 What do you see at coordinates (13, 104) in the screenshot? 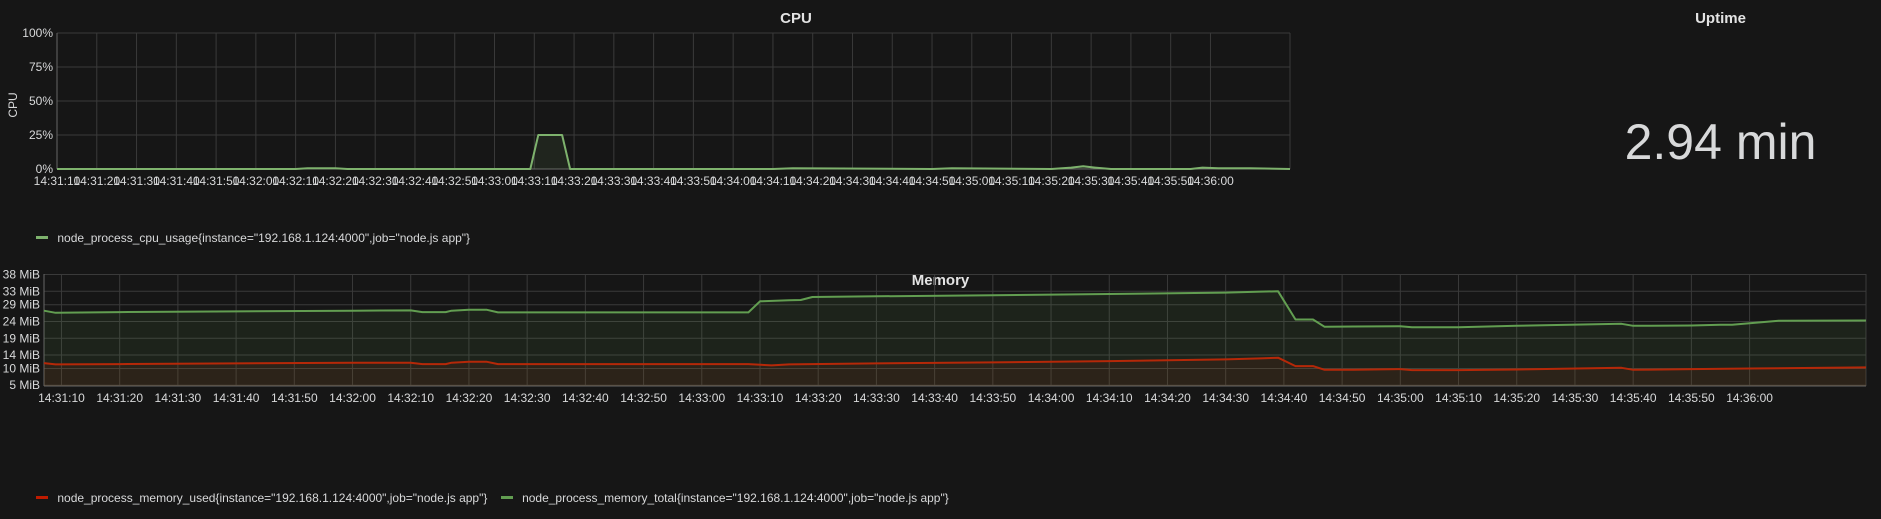
I see `cpu-y-axis-label: CPU` at bounding box center [13, 104].